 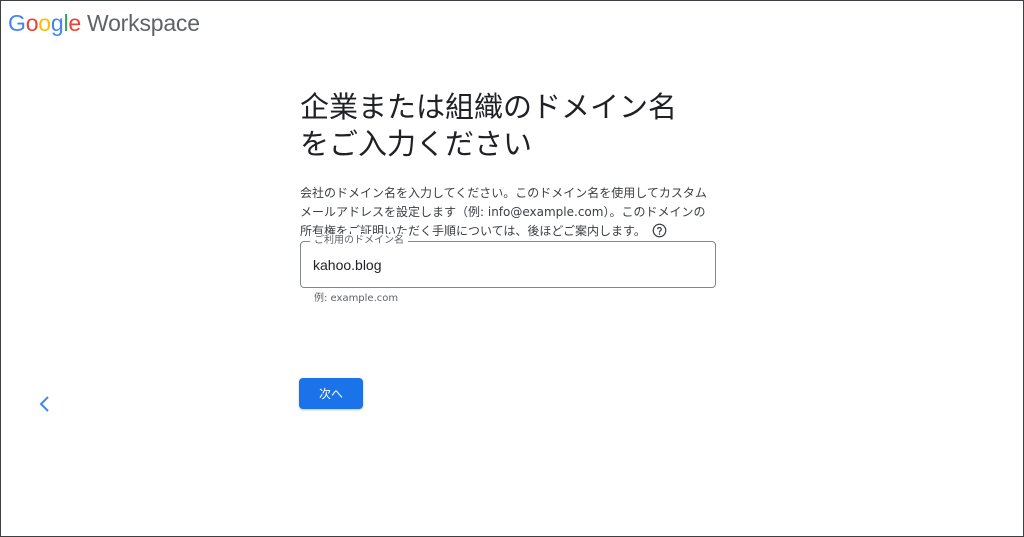 What do you see at coordinates (17, 23) in the screenshot?
I see `logo-letter: G` at bounding box center [17, 23].